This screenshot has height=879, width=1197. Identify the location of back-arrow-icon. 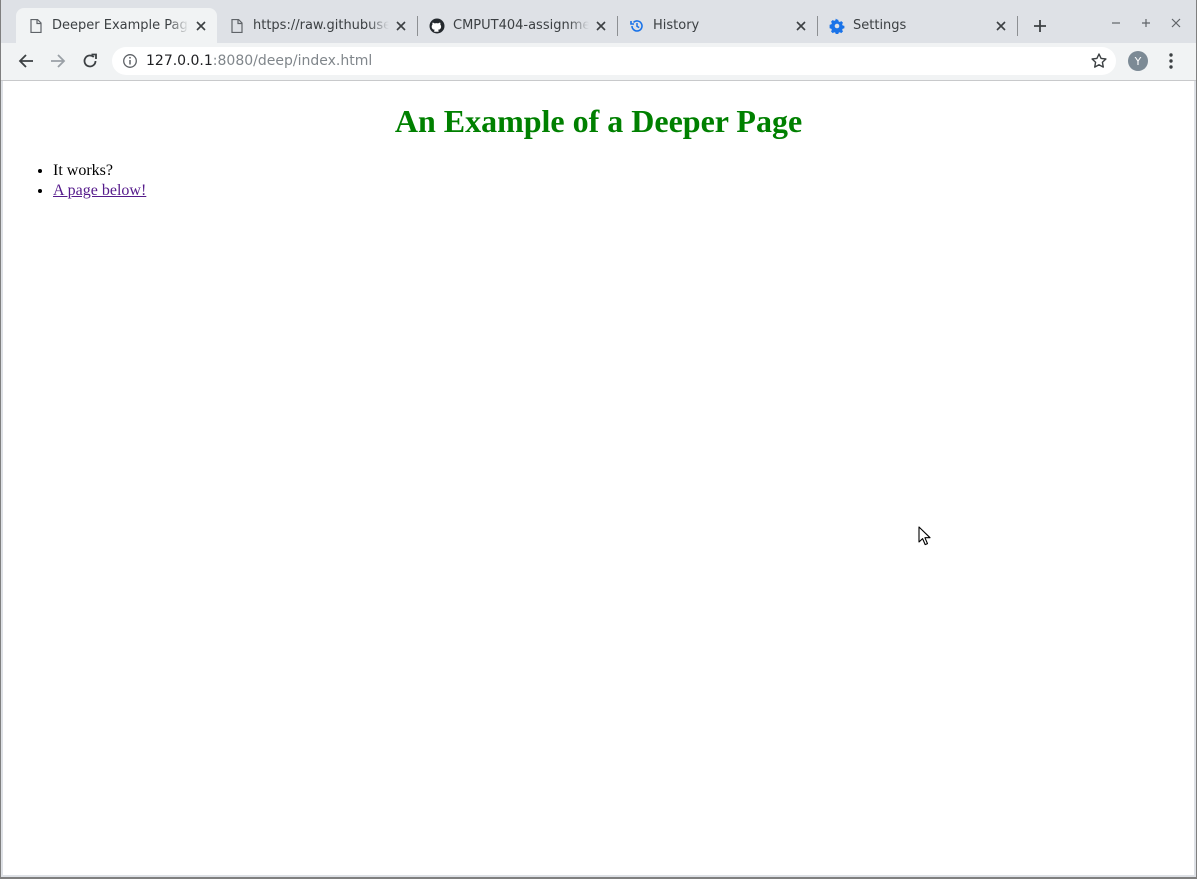
(25, 61).